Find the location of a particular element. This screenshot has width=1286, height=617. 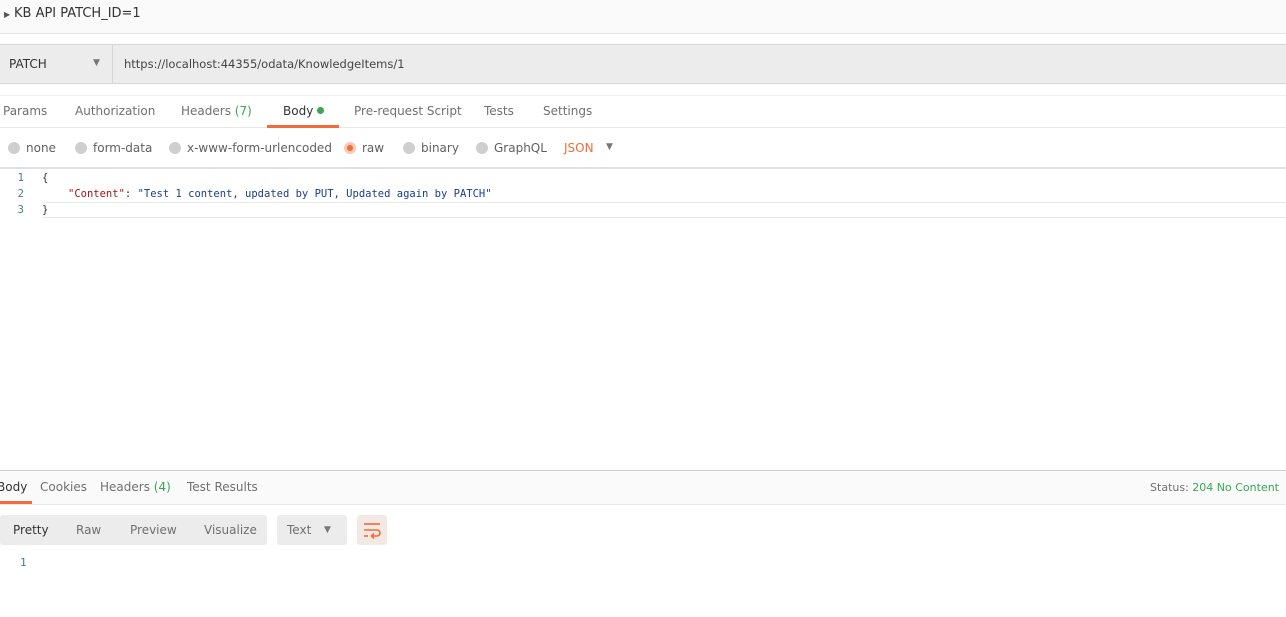

current-line-highlight is located at coordinates (664, 210).